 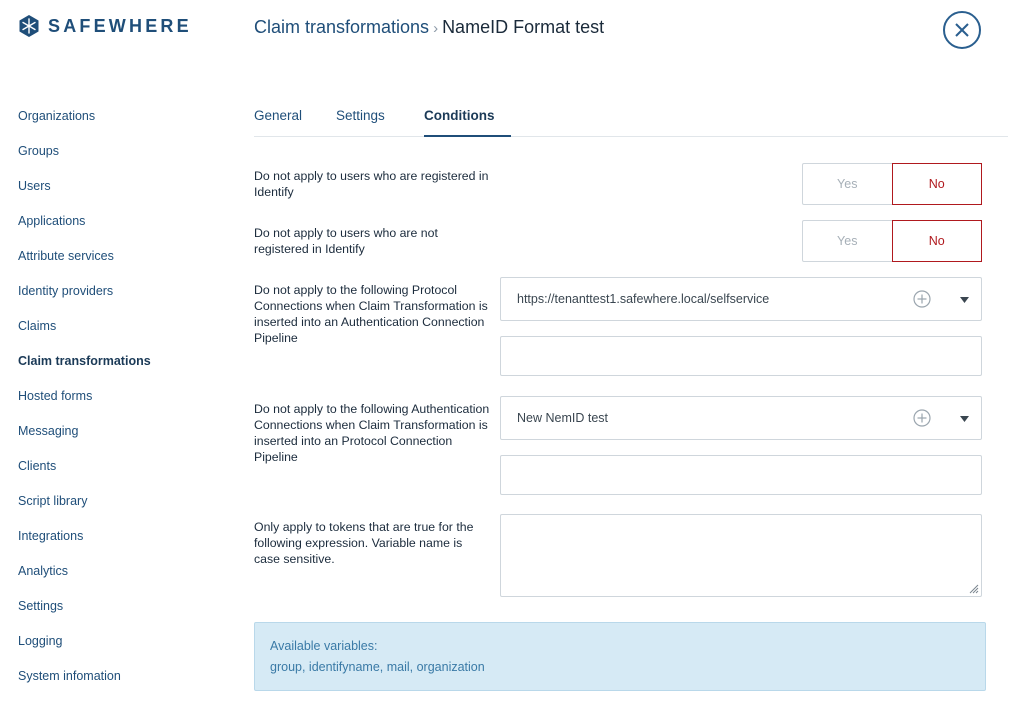 I want to click on resize-handle-icon, so click(x=973, y=588).